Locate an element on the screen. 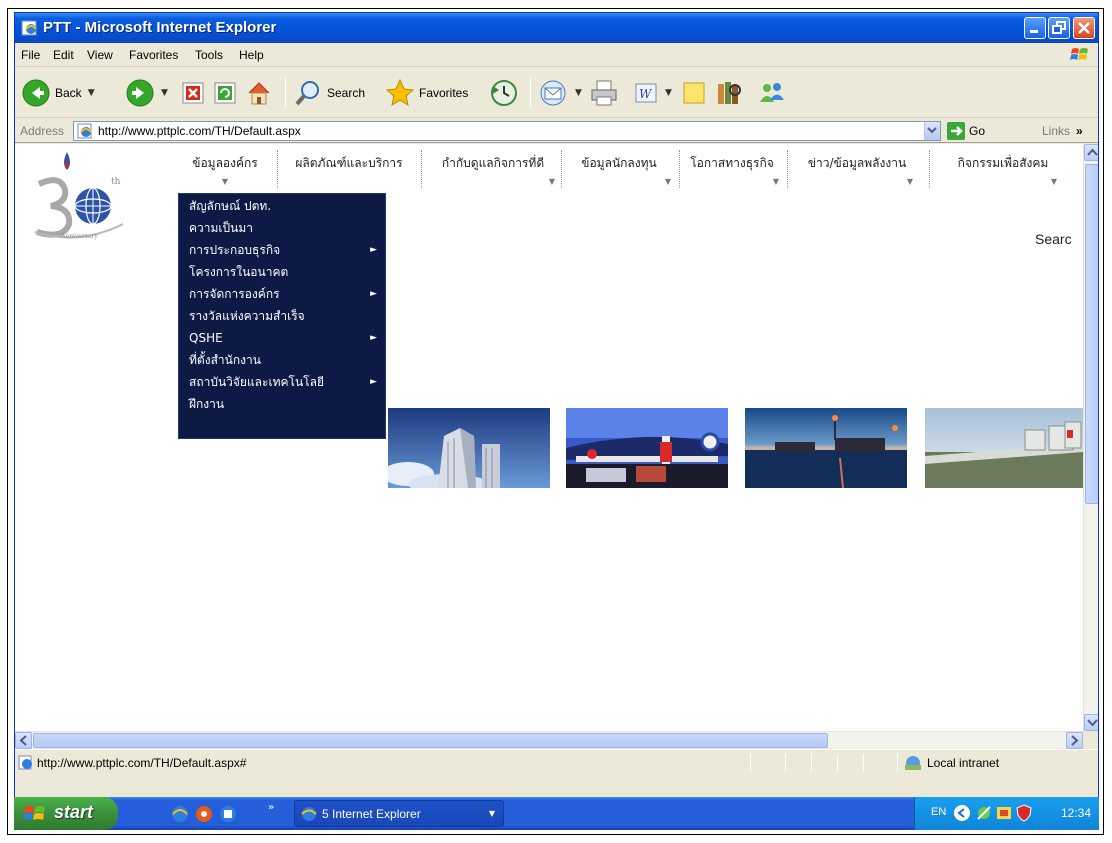  favorites-button: Favorites is located at coordinates (426, 93).